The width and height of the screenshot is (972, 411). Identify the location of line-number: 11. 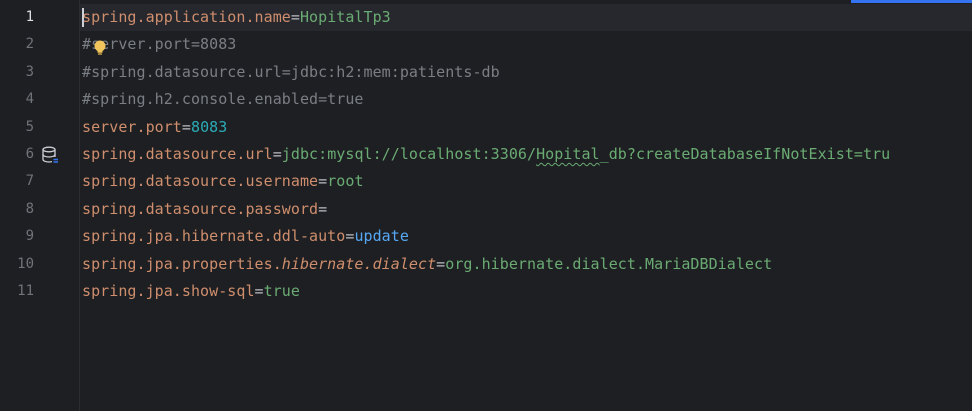
(17, 291).